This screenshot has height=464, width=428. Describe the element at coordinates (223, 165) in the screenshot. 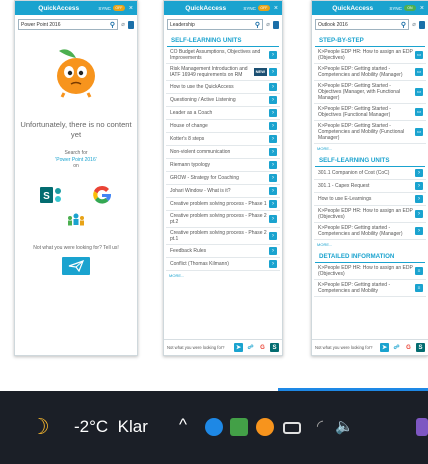

I see `list-item: Riemann typology ›` at that location.